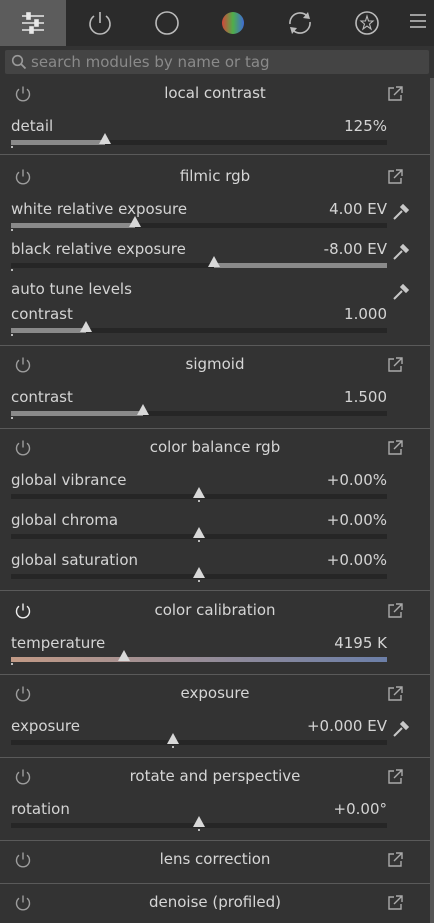  Describe the element at coordinates (215, 904) in the screenshot. I see `module-header: denoise (profiled)` at that location.